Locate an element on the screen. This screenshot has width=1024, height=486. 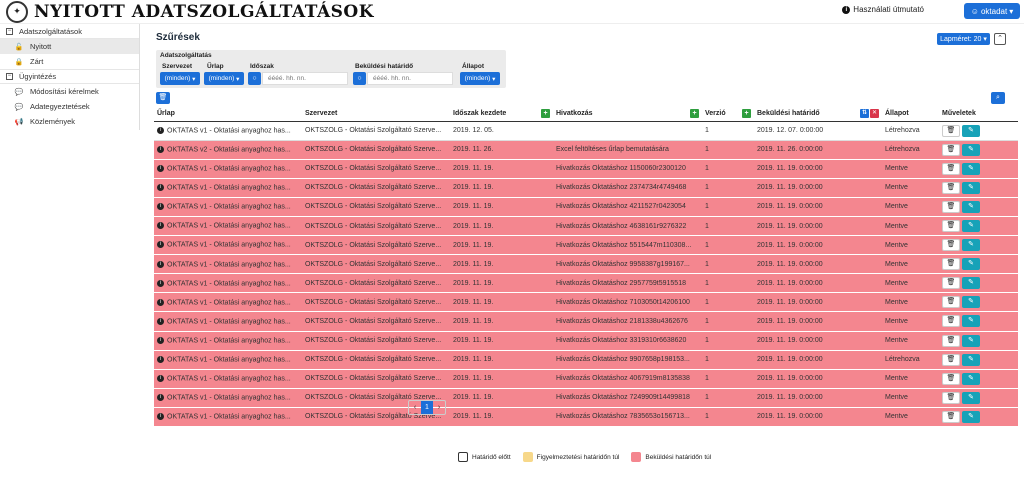
sidebar-group-ugyintezes: − Ügyintézés is located at coordinates (69, 76).